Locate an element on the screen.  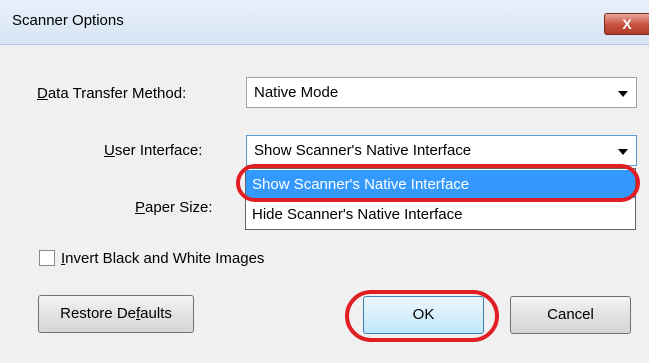
data-transfer-method-select: Native Mode is located at coordinates (441, 92).